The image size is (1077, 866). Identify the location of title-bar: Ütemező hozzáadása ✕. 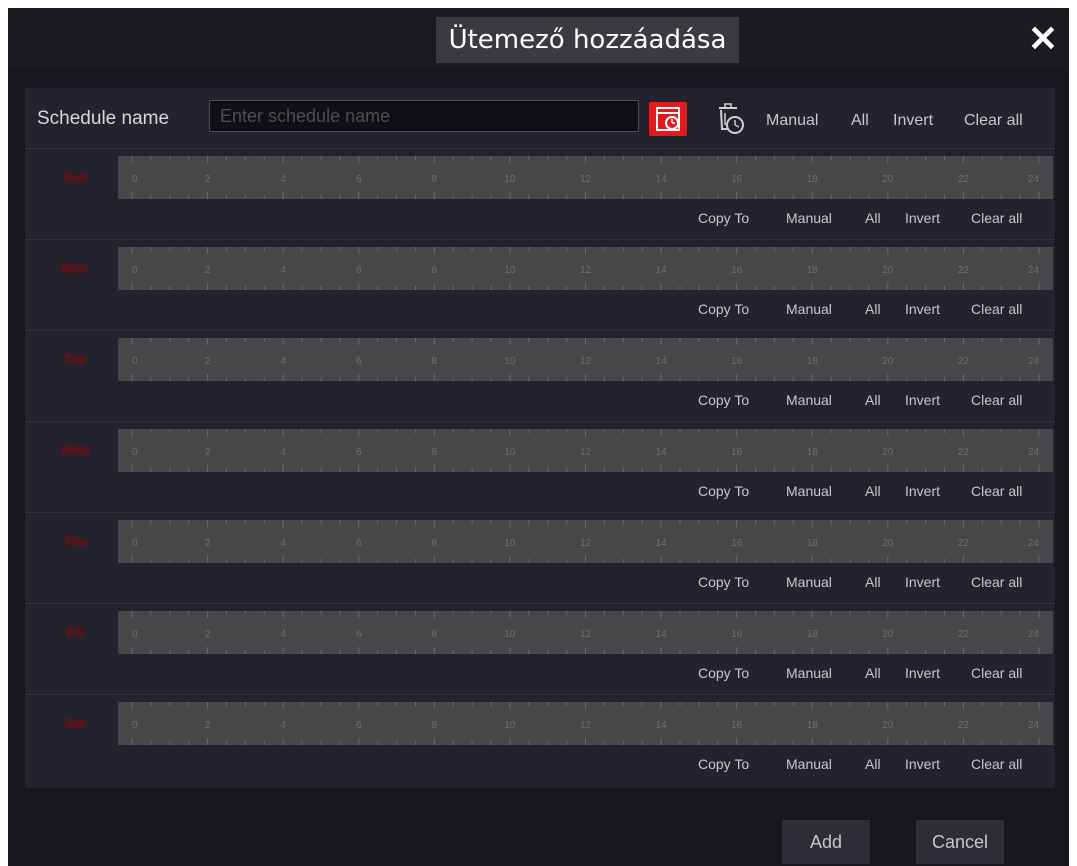
(538, 39).